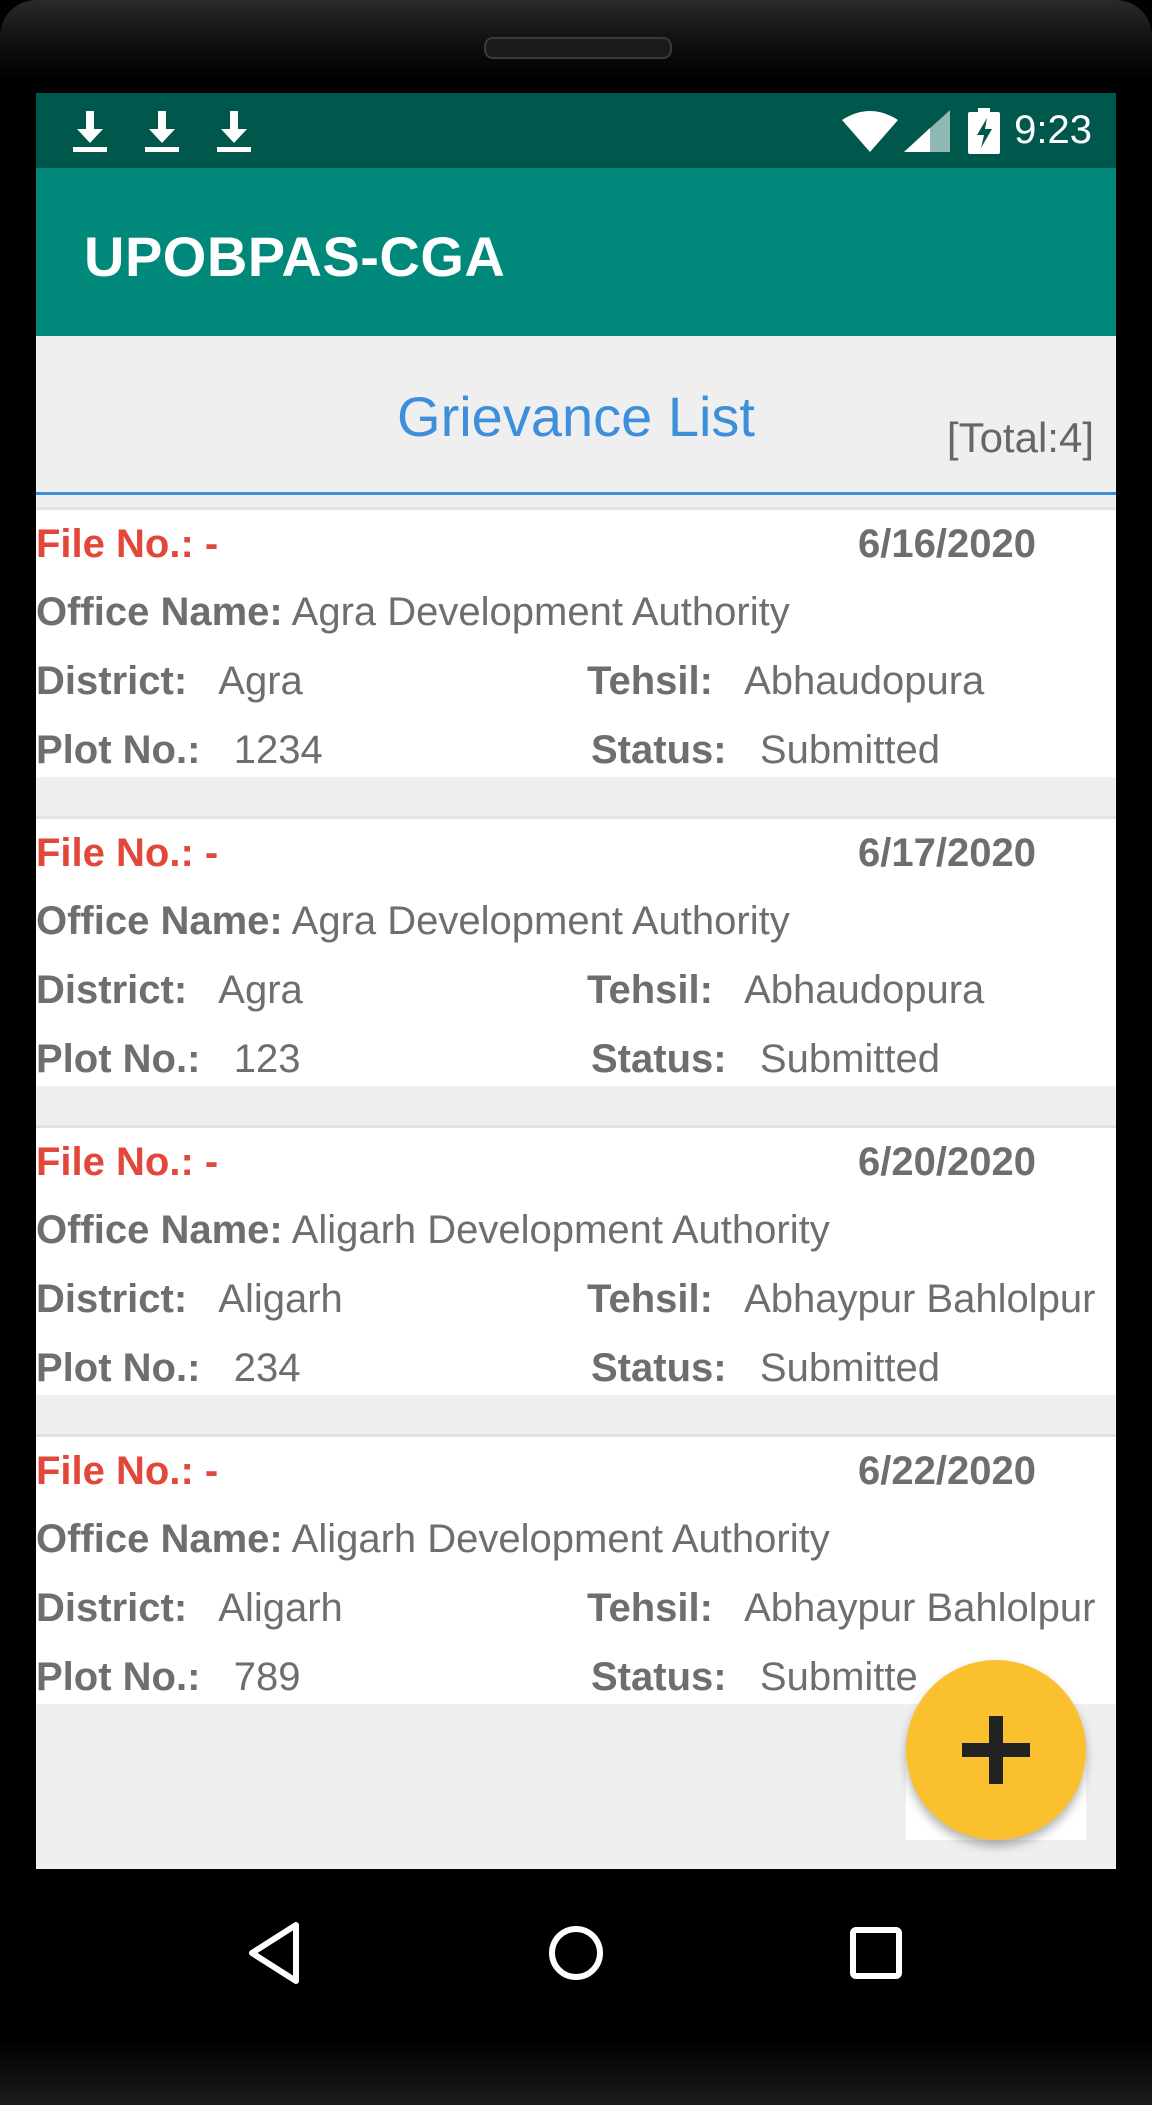 The height and width of the screenshot is (2105, 1152). I want to click on grievance-date: 6/22/2020, so click(947, 1471).